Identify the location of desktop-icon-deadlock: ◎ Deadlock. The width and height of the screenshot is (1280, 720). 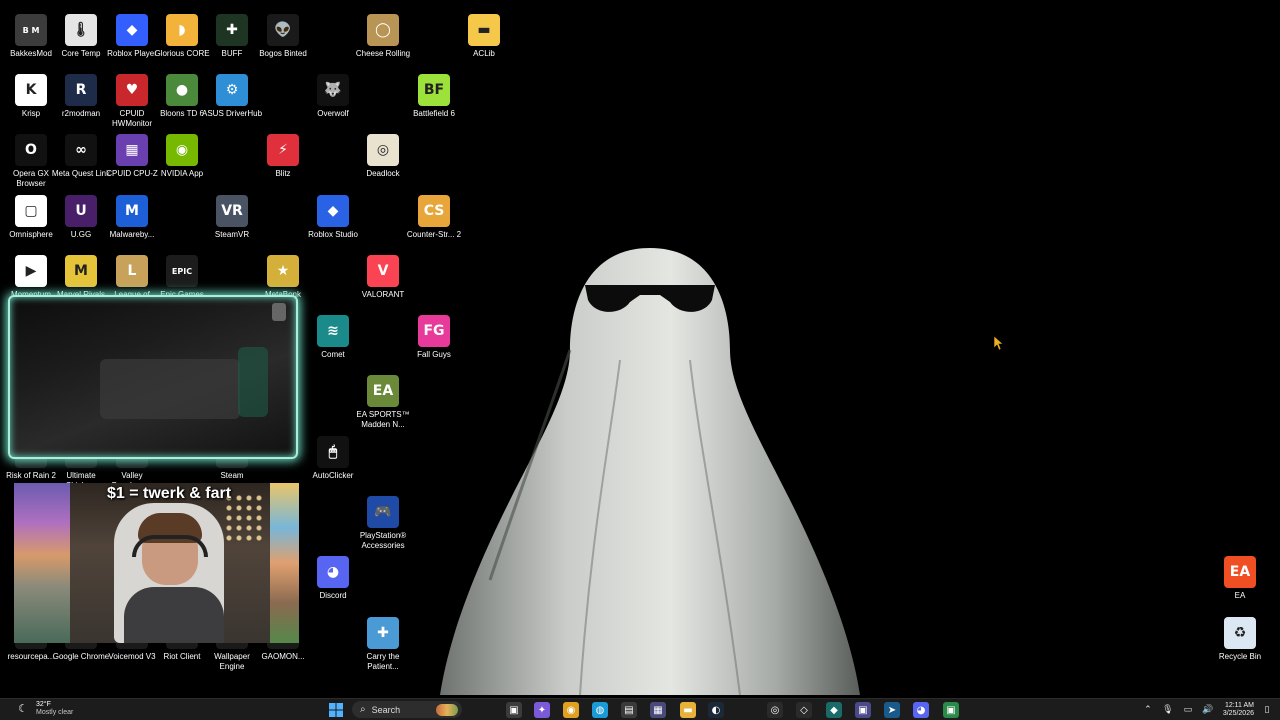
(383, 156).